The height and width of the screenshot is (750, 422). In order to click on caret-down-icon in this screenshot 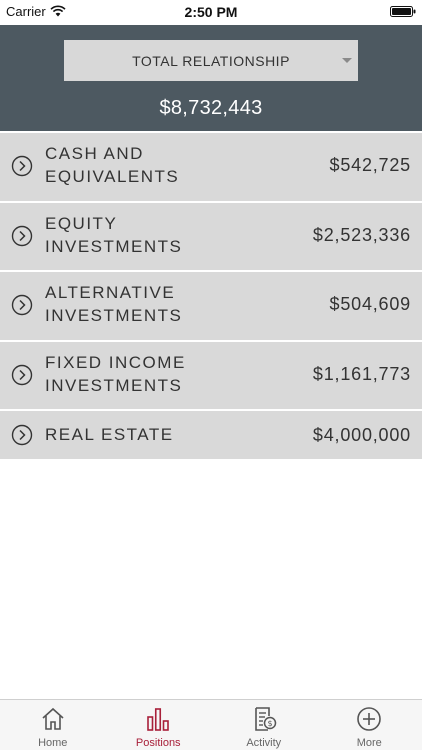, I will do `click(347, 60)`.